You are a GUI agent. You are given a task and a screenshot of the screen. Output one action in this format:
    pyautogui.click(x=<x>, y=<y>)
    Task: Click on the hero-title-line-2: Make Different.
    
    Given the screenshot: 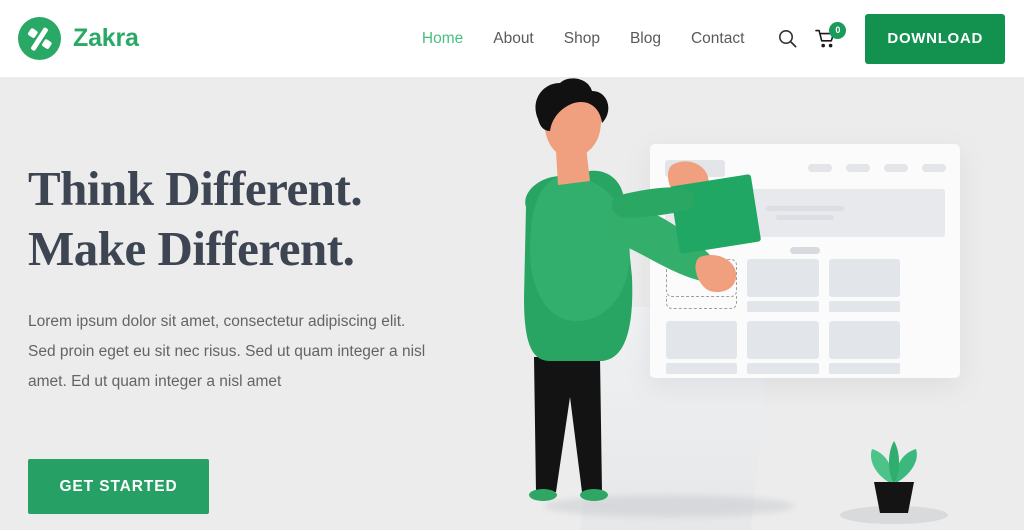 What is the action you would take?
    pyautogui.click(x=191, y=248)
    